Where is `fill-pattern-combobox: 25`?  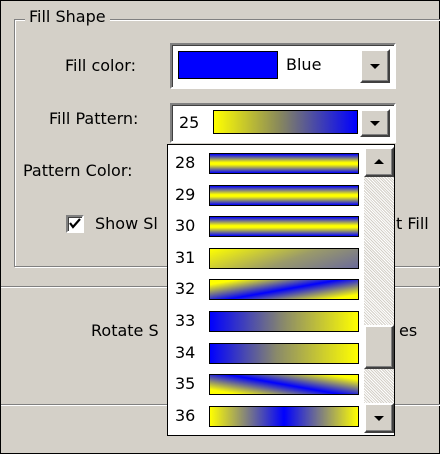 fill-pattern-combobox: 25 is located at coordinates (283, 123).